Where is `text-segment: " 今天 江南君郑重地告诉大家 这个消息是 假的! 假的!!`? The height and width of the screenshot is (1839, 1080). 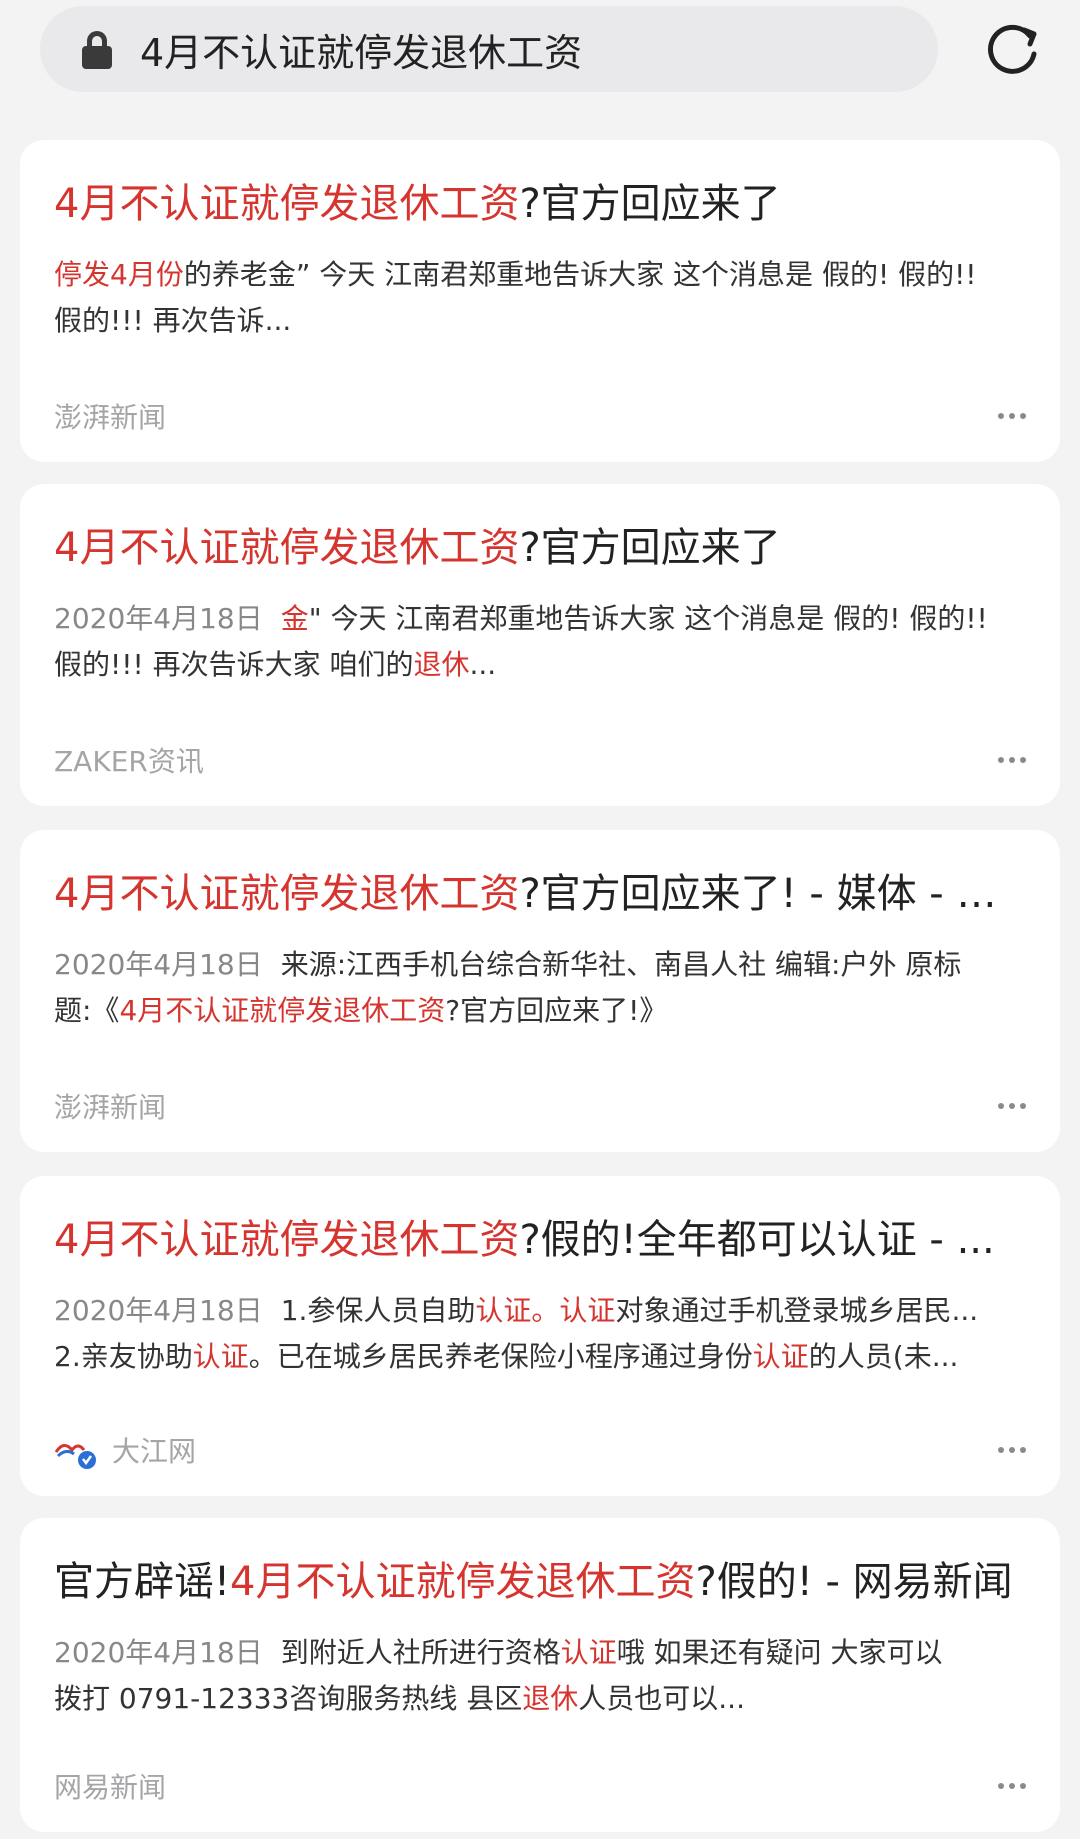 text-segment: " 今天 江南君郑重地告诉大家 这个消息是 假的! 假的!! is located at coordinates (648, 618).